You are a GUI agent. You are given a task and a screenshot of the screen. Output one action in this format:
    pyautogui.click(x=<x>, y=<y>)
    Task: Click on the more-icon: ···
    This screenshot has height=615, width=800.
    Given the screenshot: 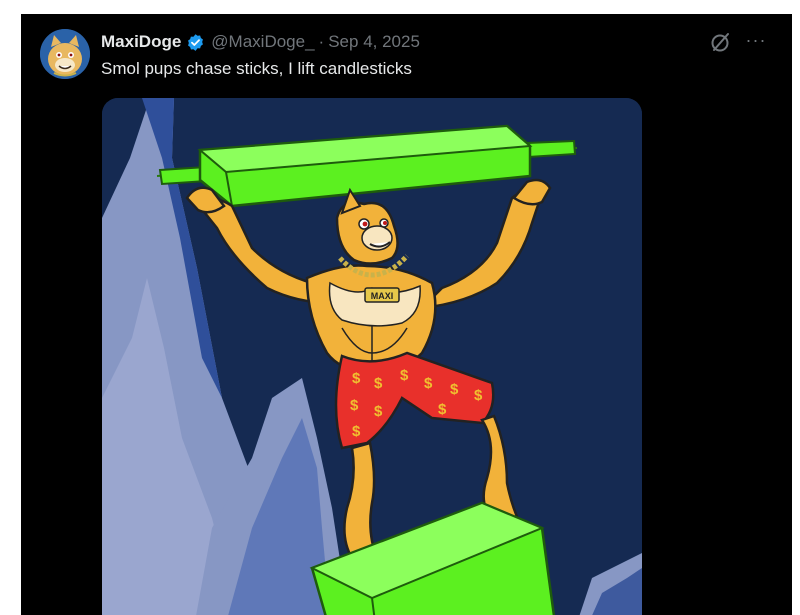 What is the action you would take?
    pyautogui.click(x=756, y=42)
    